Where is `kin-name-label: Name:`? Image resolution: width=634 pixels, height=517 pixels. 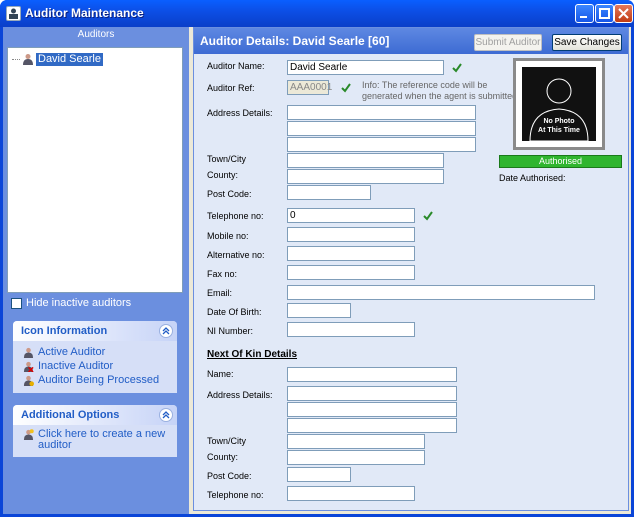
kin-name-label: Name: is located at coordinates (220, 374).